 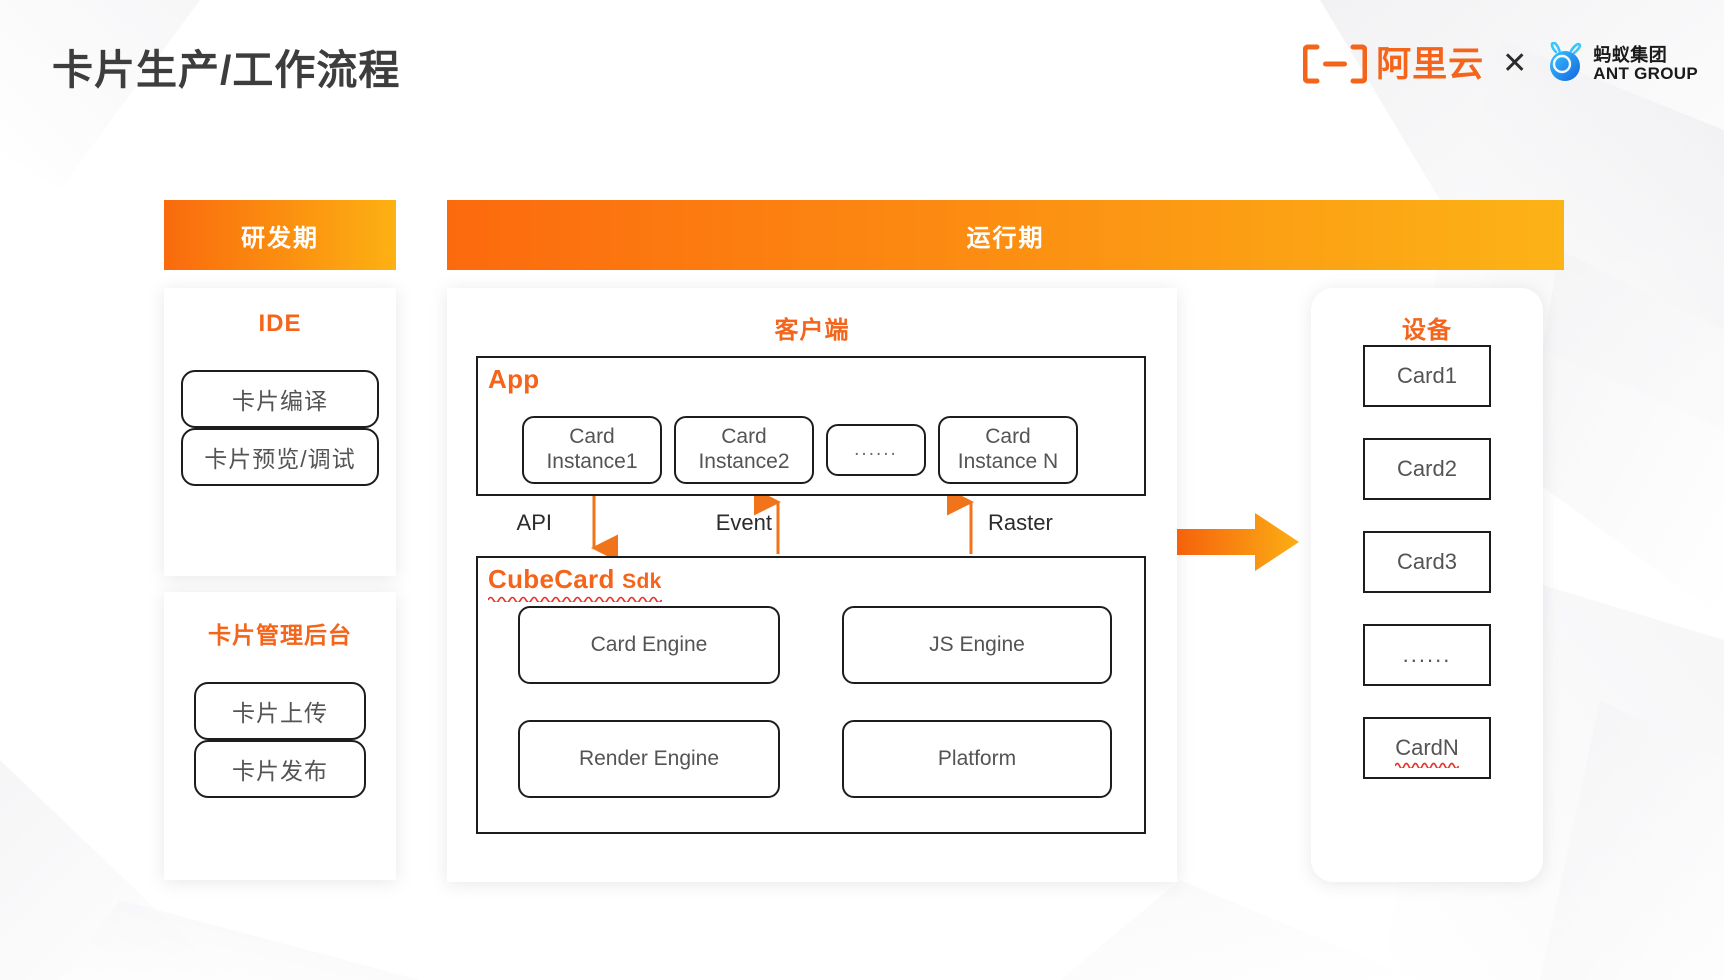 What do you see at coordinates (1427, 562) in the screenshot?
I see `device-card-3: Card3` at bounding box center [1427, 562].